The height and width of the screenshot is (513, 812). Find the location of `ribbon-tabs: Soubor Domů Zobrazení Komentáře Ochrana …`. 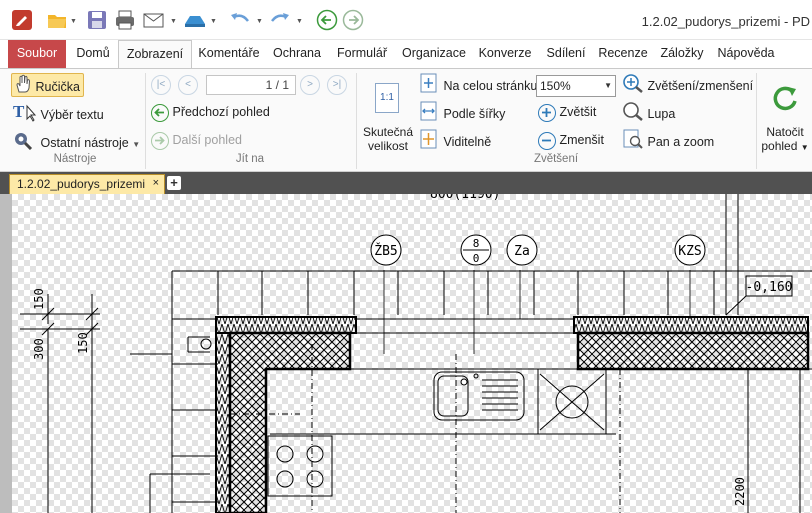

ribbon-tabs: Soubor Domů Zobrazení Komentáře Ochrana … is located at coordinates (406, 54).